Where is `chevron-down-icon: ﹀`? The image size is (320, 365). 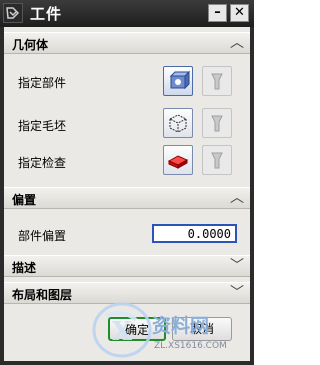 chevron-down-icon: ﹀ is located at coordinates (237, 266).